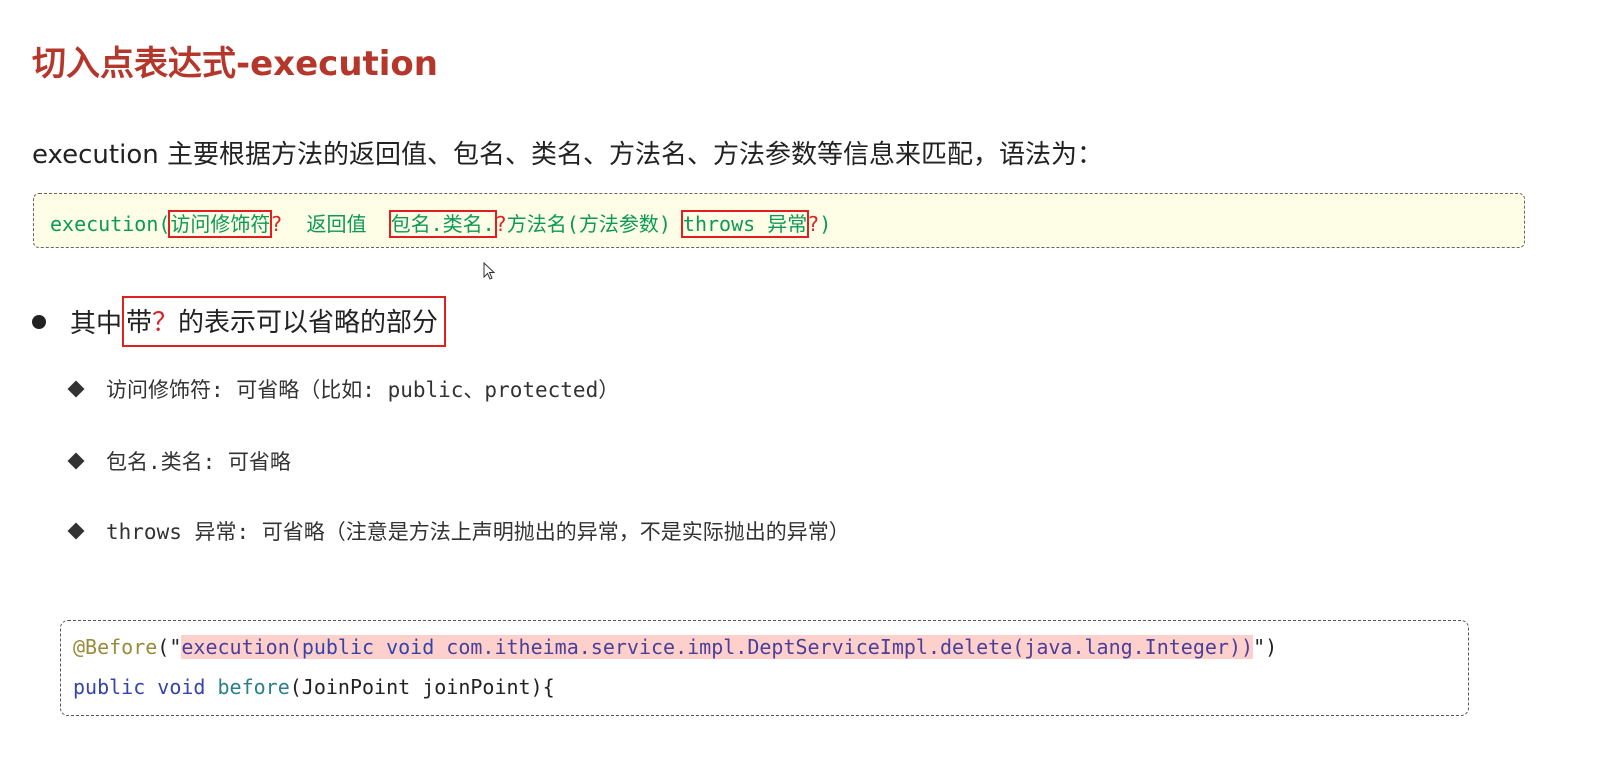  Describe the element at coordinates (442, 224) in the screenshot. I see `package-class-highlight: 包名.类名.` at that location.